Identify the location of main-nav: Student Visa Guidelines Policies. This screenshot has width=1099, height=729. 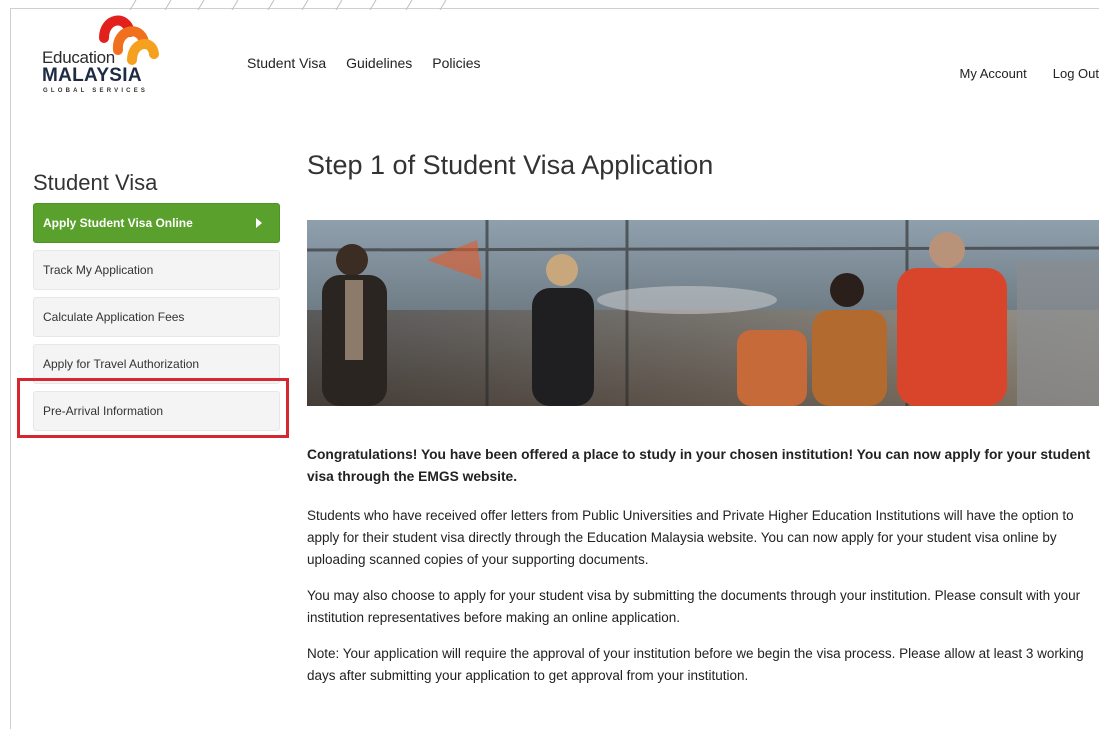
(374, 63).